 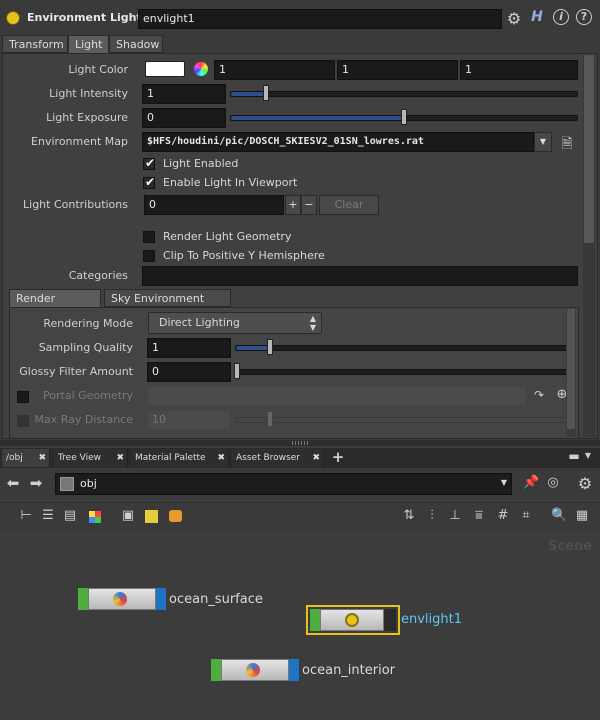 I want to click on pane-menu-icon: ▬, so click(x=574, y=456).